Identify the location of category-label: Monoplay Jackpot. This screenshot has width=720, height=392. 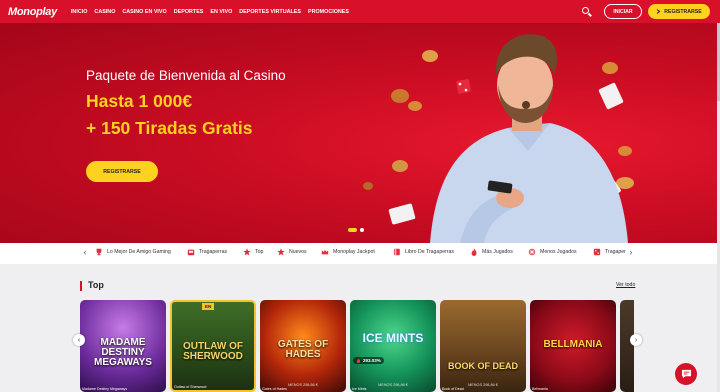
(354, 252).